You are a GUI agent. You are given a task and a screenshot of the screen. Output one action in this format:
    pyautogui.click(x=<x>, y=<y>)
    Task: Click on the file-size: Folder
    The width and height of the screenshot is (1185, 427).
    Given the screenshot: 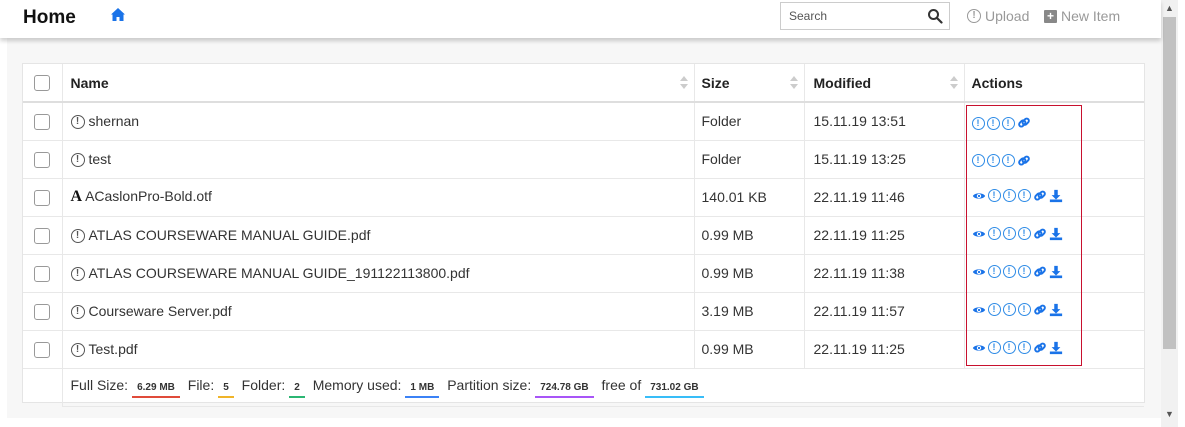 What is the action you would take?
    pyautogui.click(x=721, y=121)
    